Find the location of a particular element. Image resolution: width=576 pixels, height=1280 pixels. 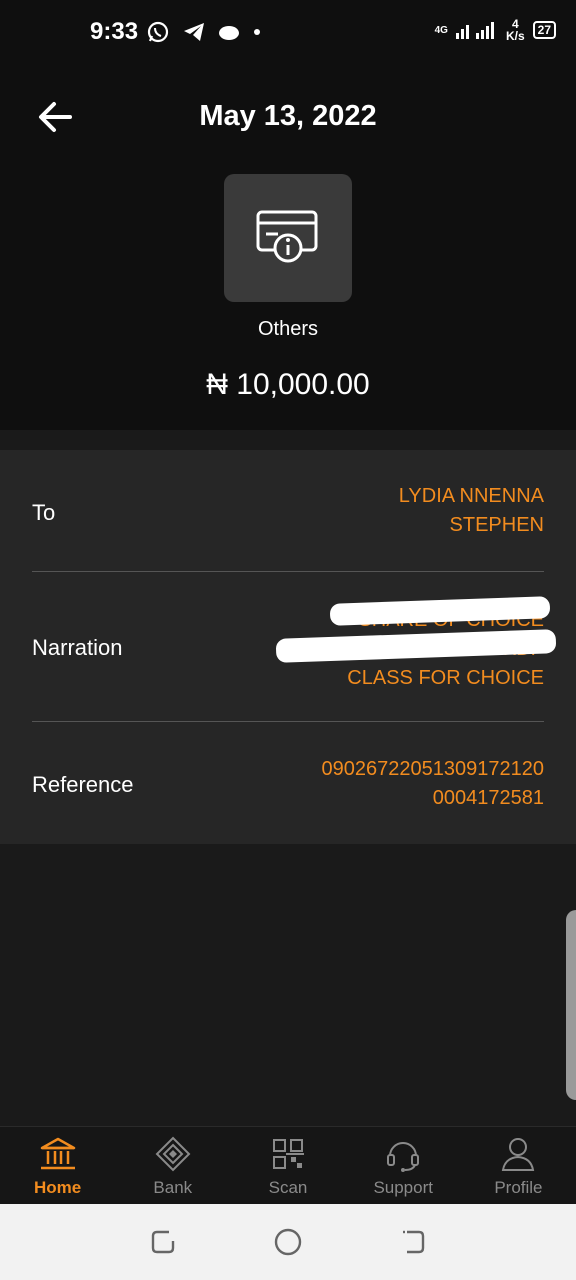

nav-home-label: Home is located at coordinates (57, 1187).